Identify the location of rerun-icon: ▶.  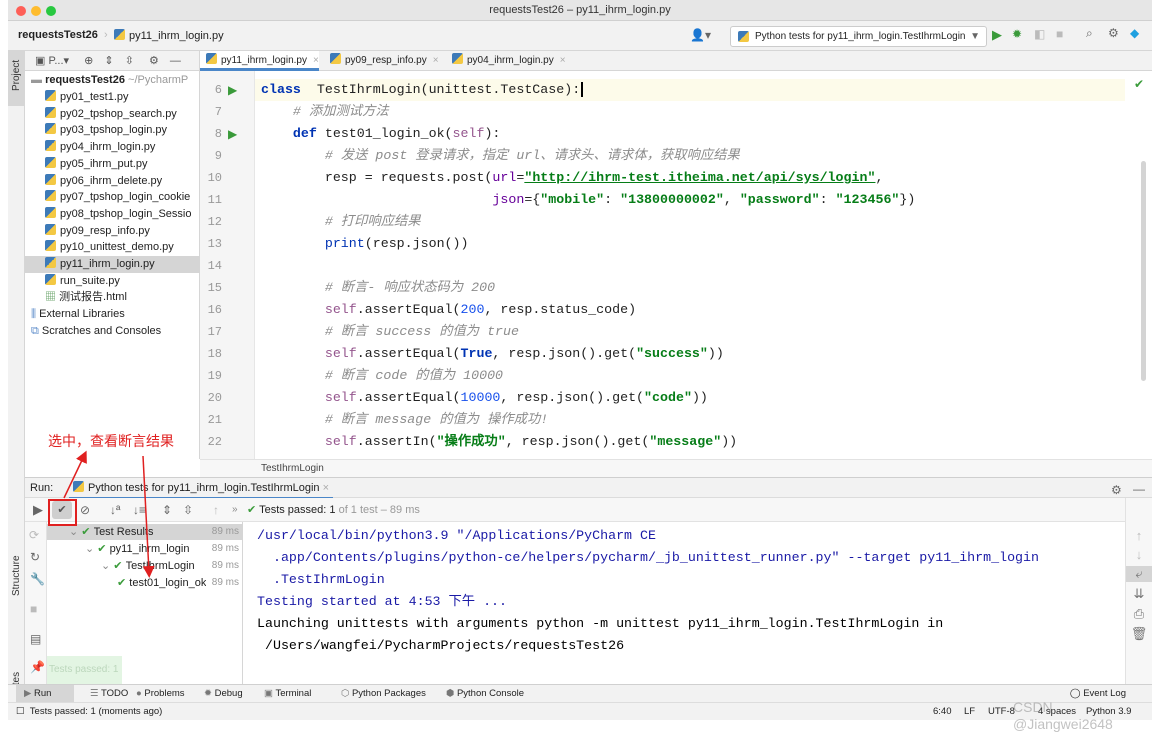
(38, 510).